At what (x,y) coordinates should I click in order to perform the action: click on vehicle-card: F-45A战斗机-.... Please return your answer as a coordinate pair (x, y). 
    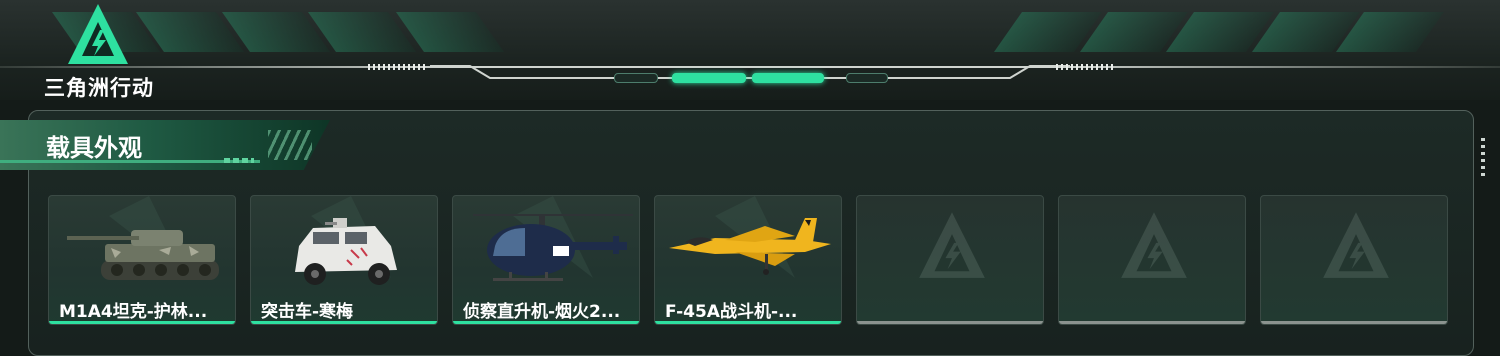
    Looking at the image, I should click on (748, 260).